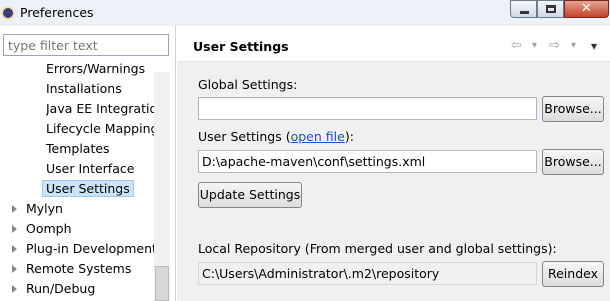 The width and height of the screenshot is (610, 301). I want to click on reindex-button: Reindex, so click(573, 274).